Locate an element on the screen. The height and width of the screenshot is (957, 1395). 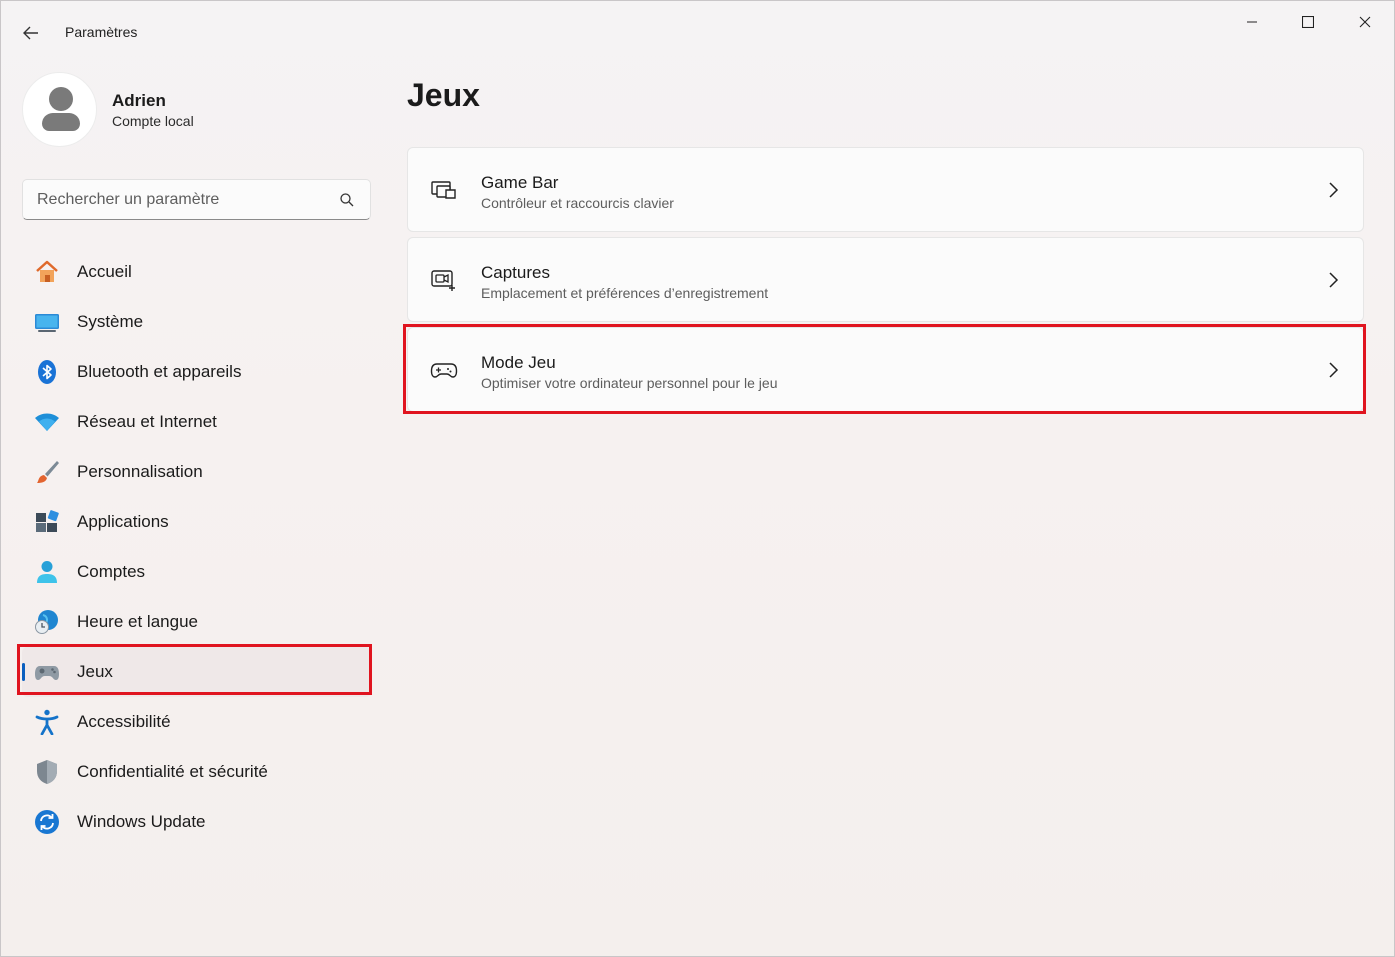
sidebar-item-confidentialite: Confidentialité et sécurité is located at coordinates (196, 772).